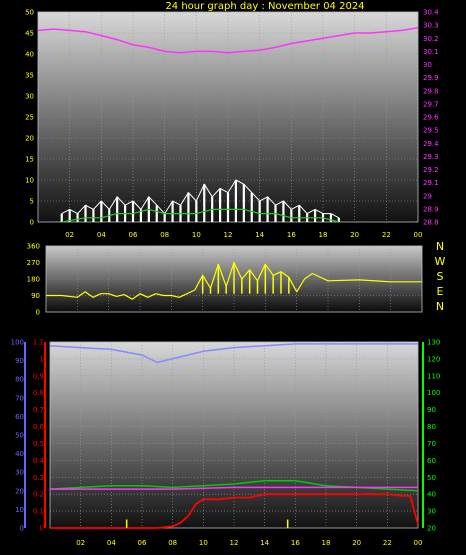 Image resolution: width=466 pixels, height=555 pixels. I want to click on panel1-y-right-tick: 29.9, so click(431, 78).